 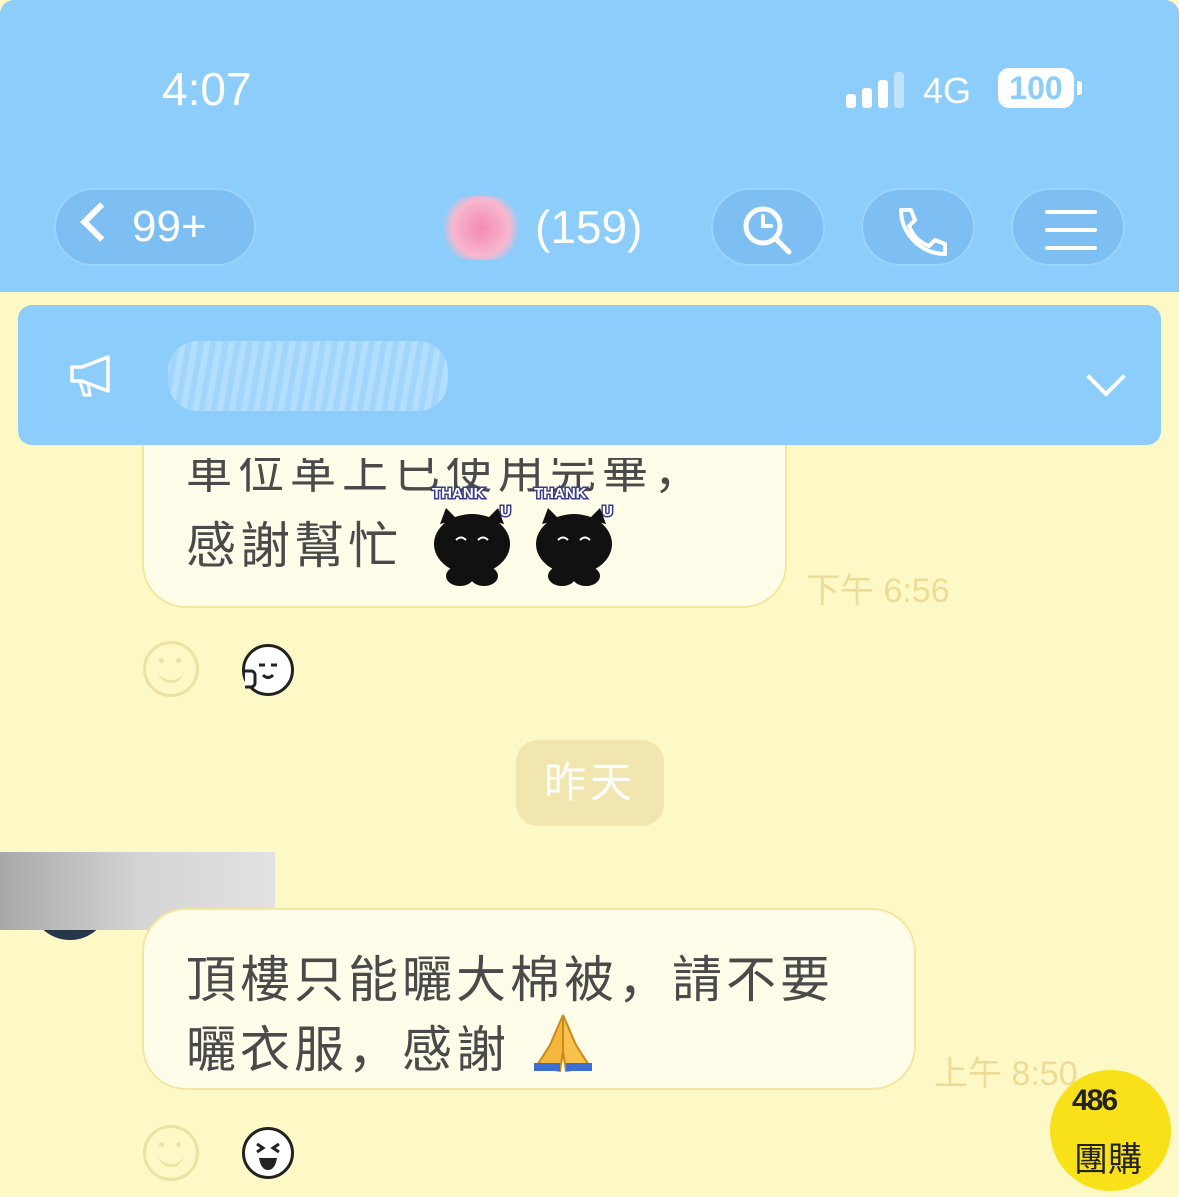 What do you see at coordinates (1040, 88) in the screenshot?
I see `battery-indicator: 100` at bounding box center [1040, 88].